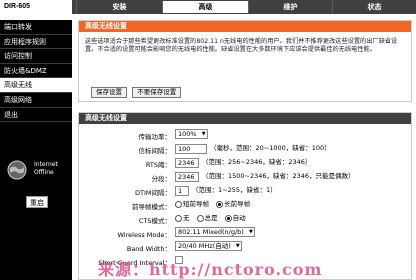 The height and width of the screenshot is (280, 416). What do you see at coordinates (148, 249) in the screenshot?
I see `band-width-label: Band Width：` at bounding box center [148, 249].